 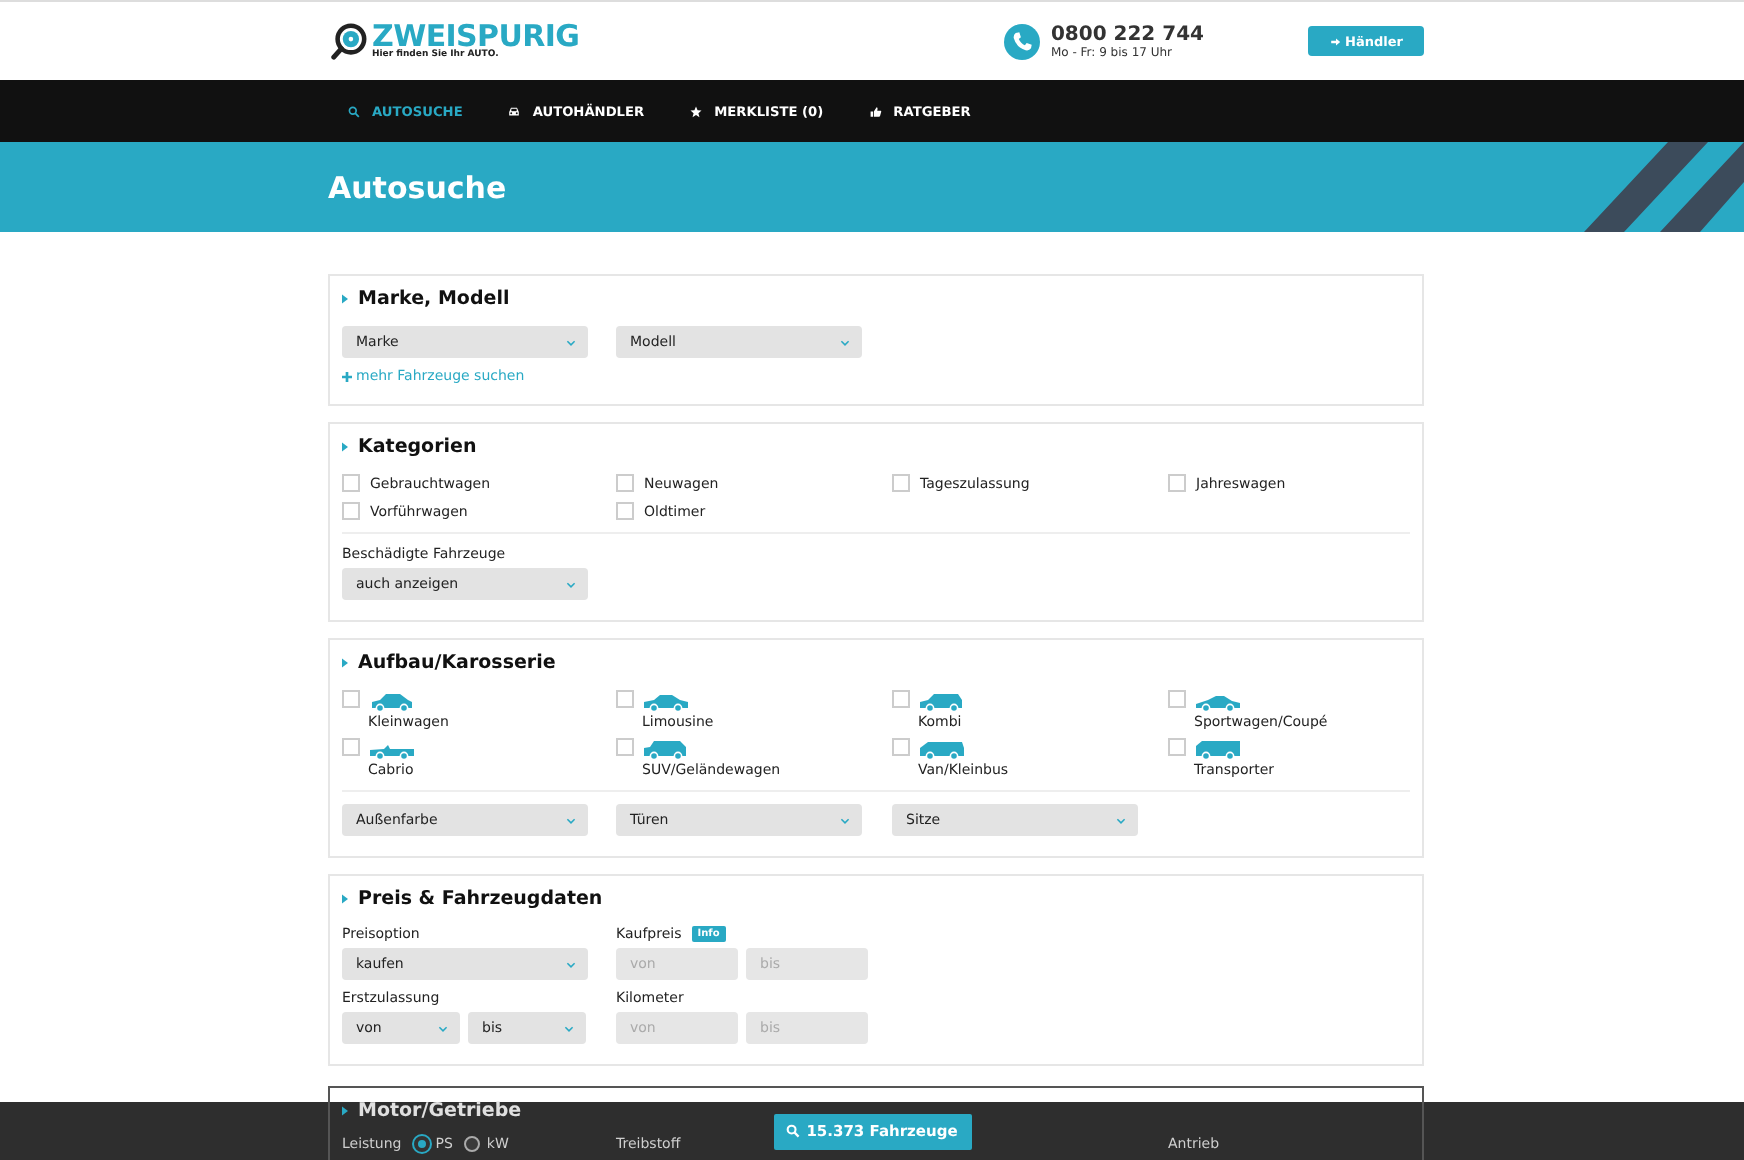 What do you see at coordinates (480, 899) in the screenshot?
I see `section-title: Preis & Fahrzeugdaten` at bounding box center [480, 899].